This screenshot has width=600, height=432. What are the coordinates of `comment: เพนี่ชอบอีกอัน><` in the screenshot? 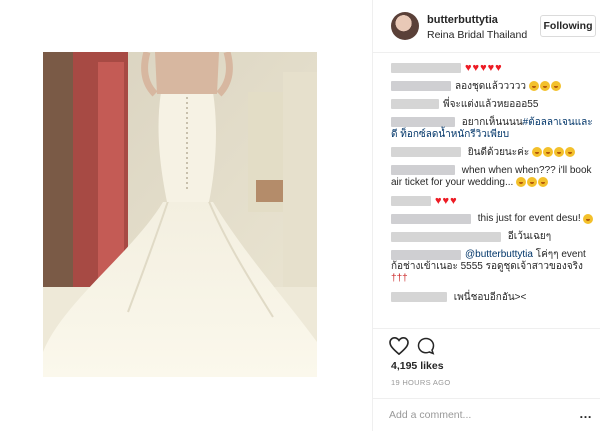 It's located at (493, 298).